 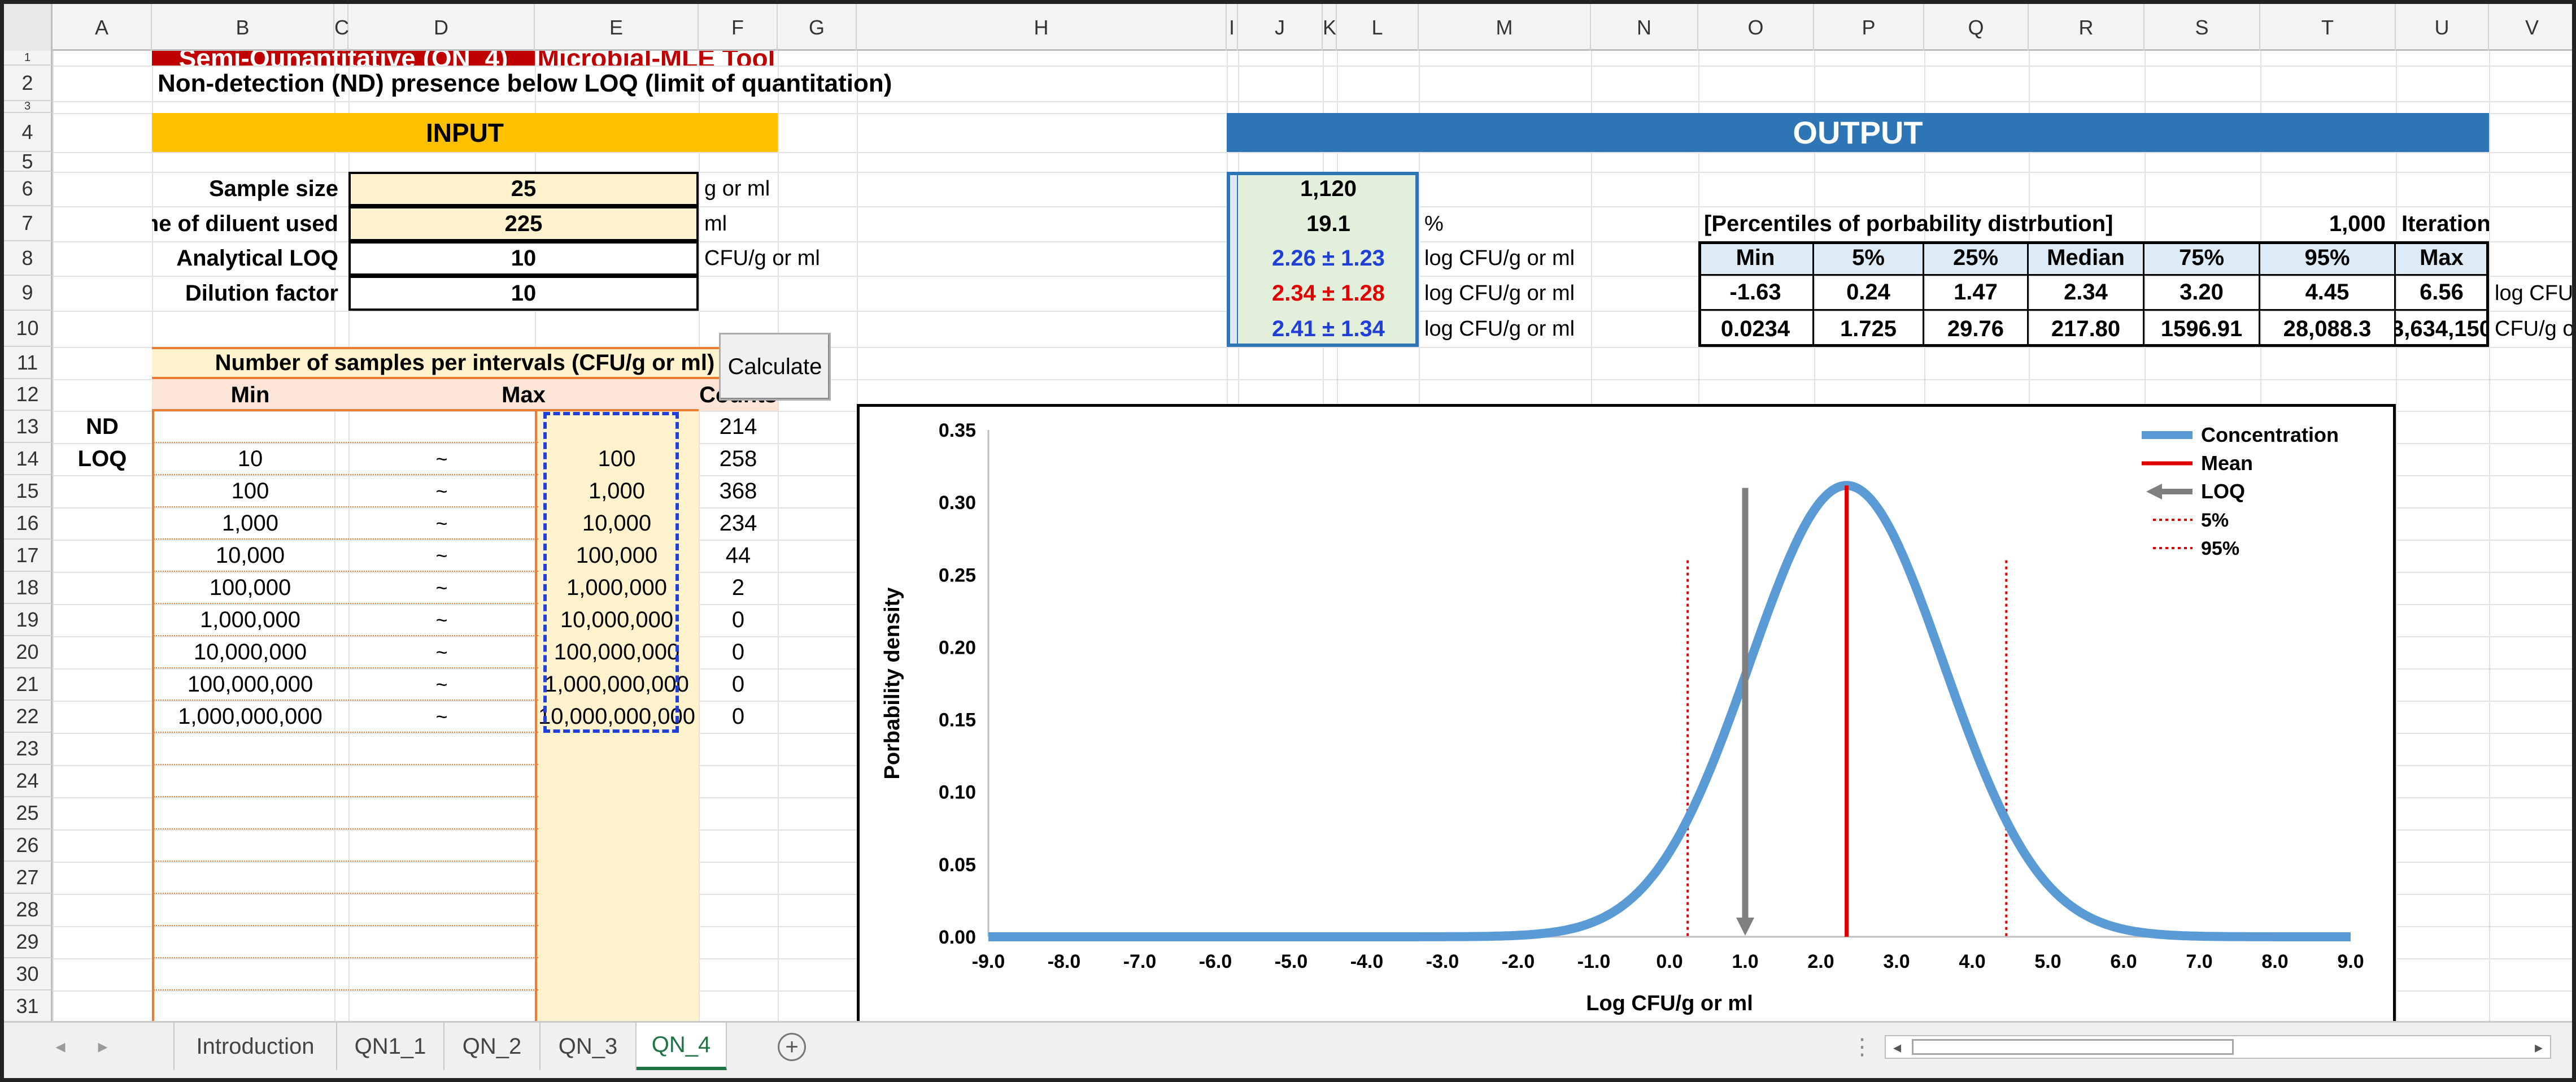 I want to click on row-header: 26, so click(x=28, y=846).